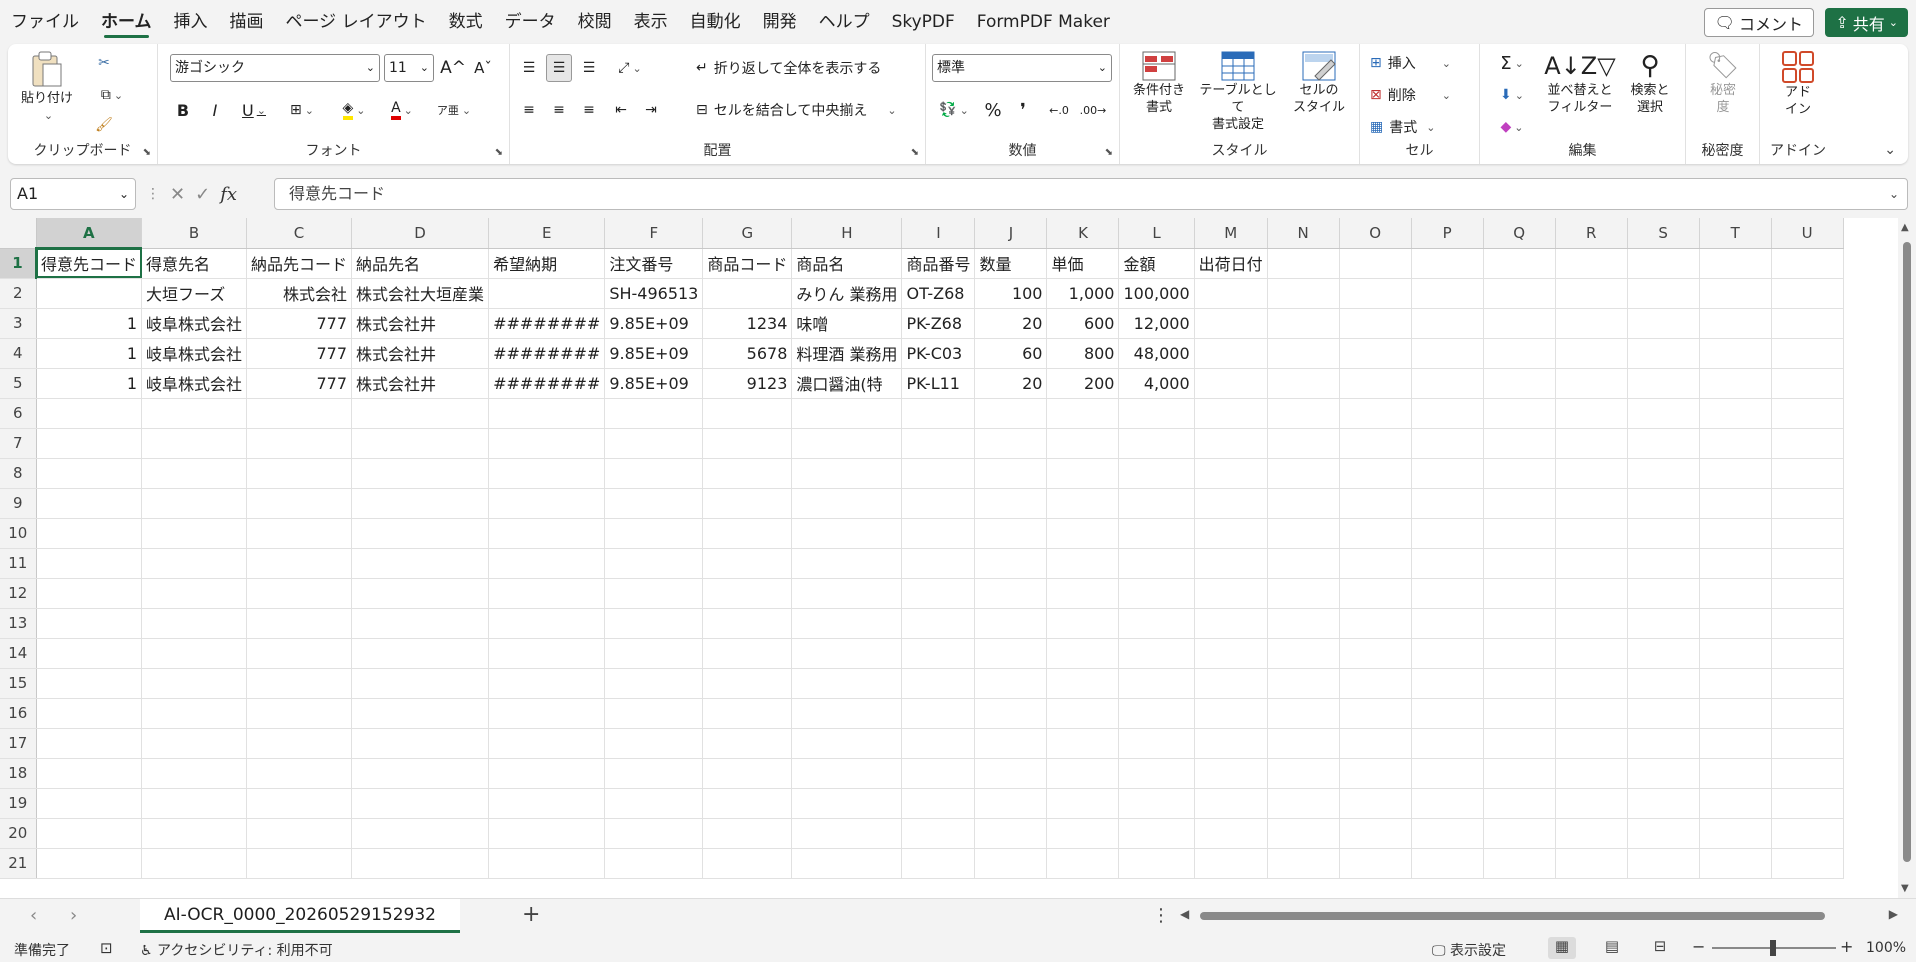 This screenshot has height=962, width=1916. Describe the element at coordinates (1023, 110) in the screenshot. I see `comma-button: ❜` at that location.